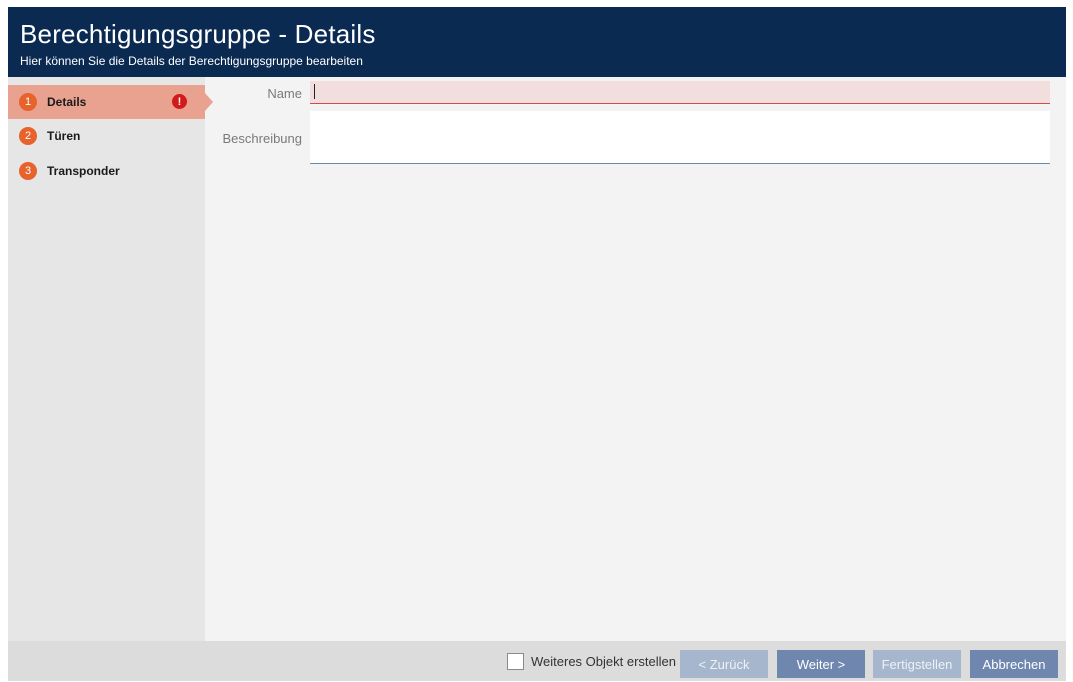 This screenshot has width=1073, height=682. What do you see at coordinates (680, 137) in the screenshot?
I see `description-input` at bounding box center [680, 137].